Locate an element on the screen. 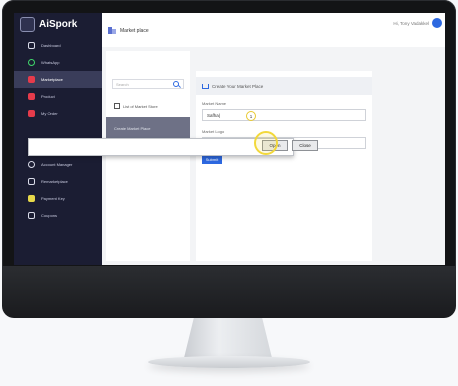  brand-logo: AiSpork is located at coordinates (48, 24).